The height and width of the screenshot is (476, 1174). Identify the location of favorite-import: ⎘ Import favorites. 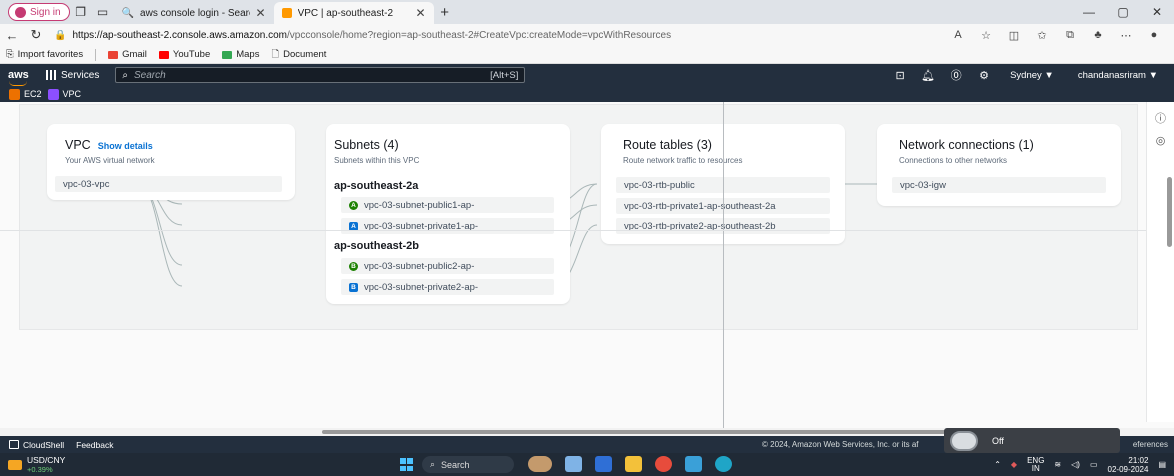
(44, 54).